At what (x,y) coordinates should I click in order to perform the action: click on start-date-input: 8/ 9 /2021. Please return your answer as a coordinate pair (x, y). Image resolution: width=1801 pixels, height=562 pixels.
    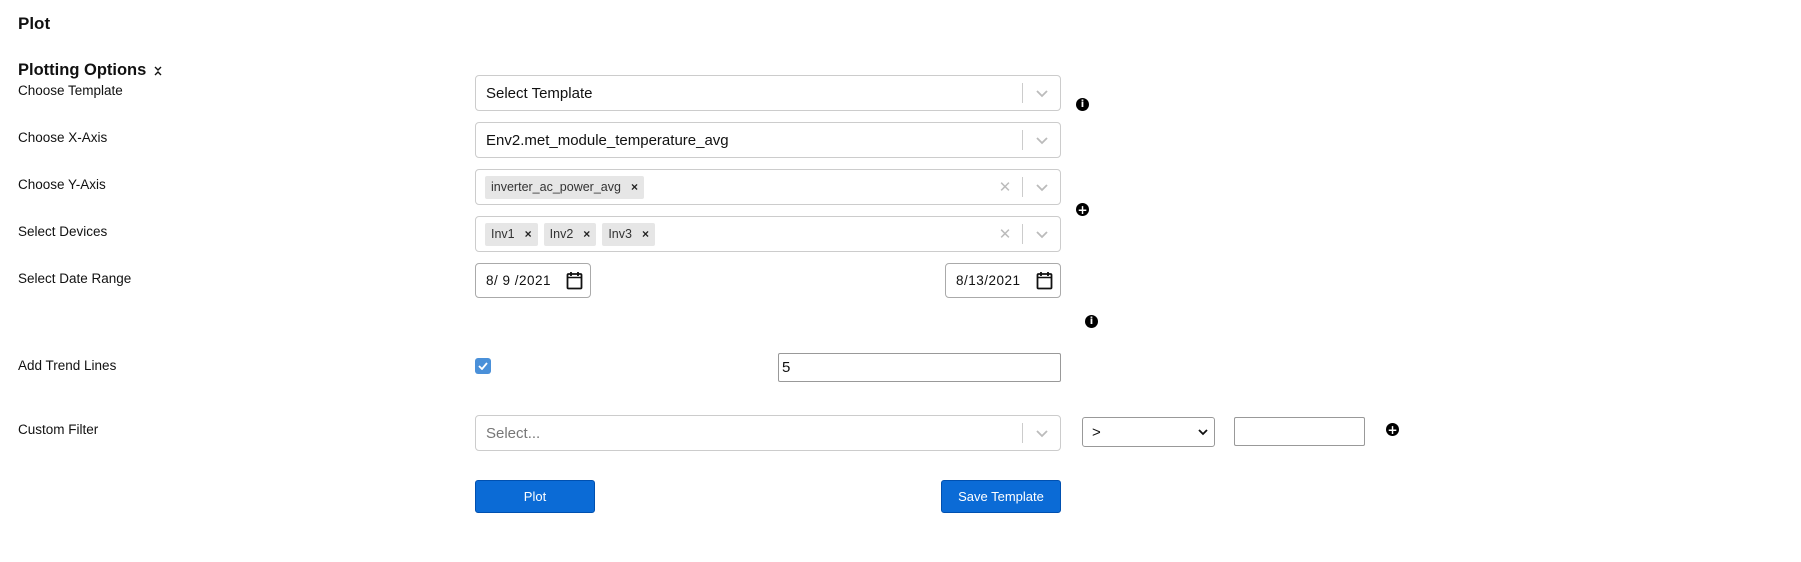
    Looking at the image, I should click on (533, 280).